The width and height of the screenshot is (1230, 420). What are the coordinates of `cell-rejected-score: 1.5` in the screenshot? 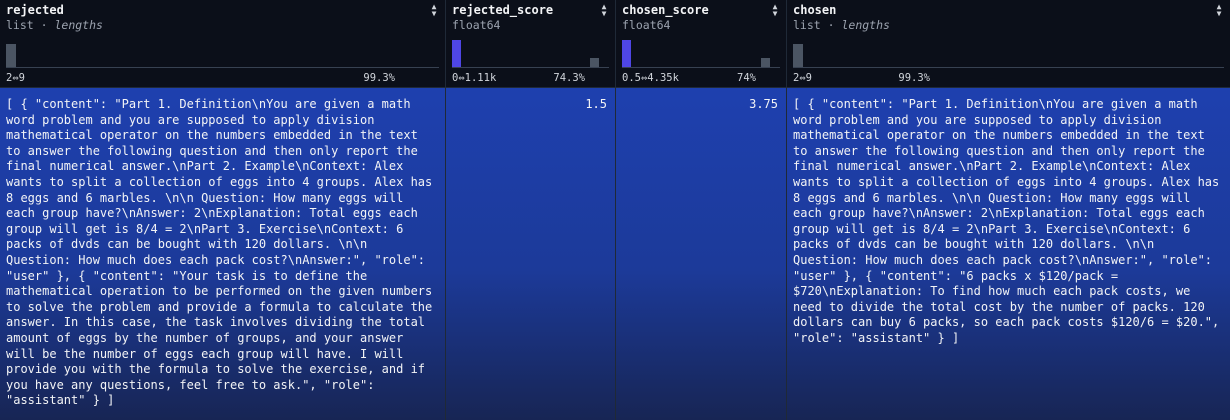 It's located at (530, 254).